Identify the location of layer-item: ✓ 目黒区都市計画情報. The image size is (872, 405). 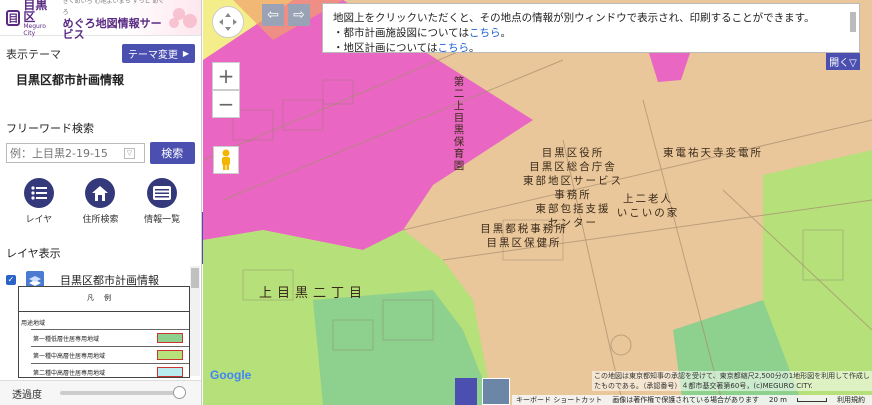
(100, 275).